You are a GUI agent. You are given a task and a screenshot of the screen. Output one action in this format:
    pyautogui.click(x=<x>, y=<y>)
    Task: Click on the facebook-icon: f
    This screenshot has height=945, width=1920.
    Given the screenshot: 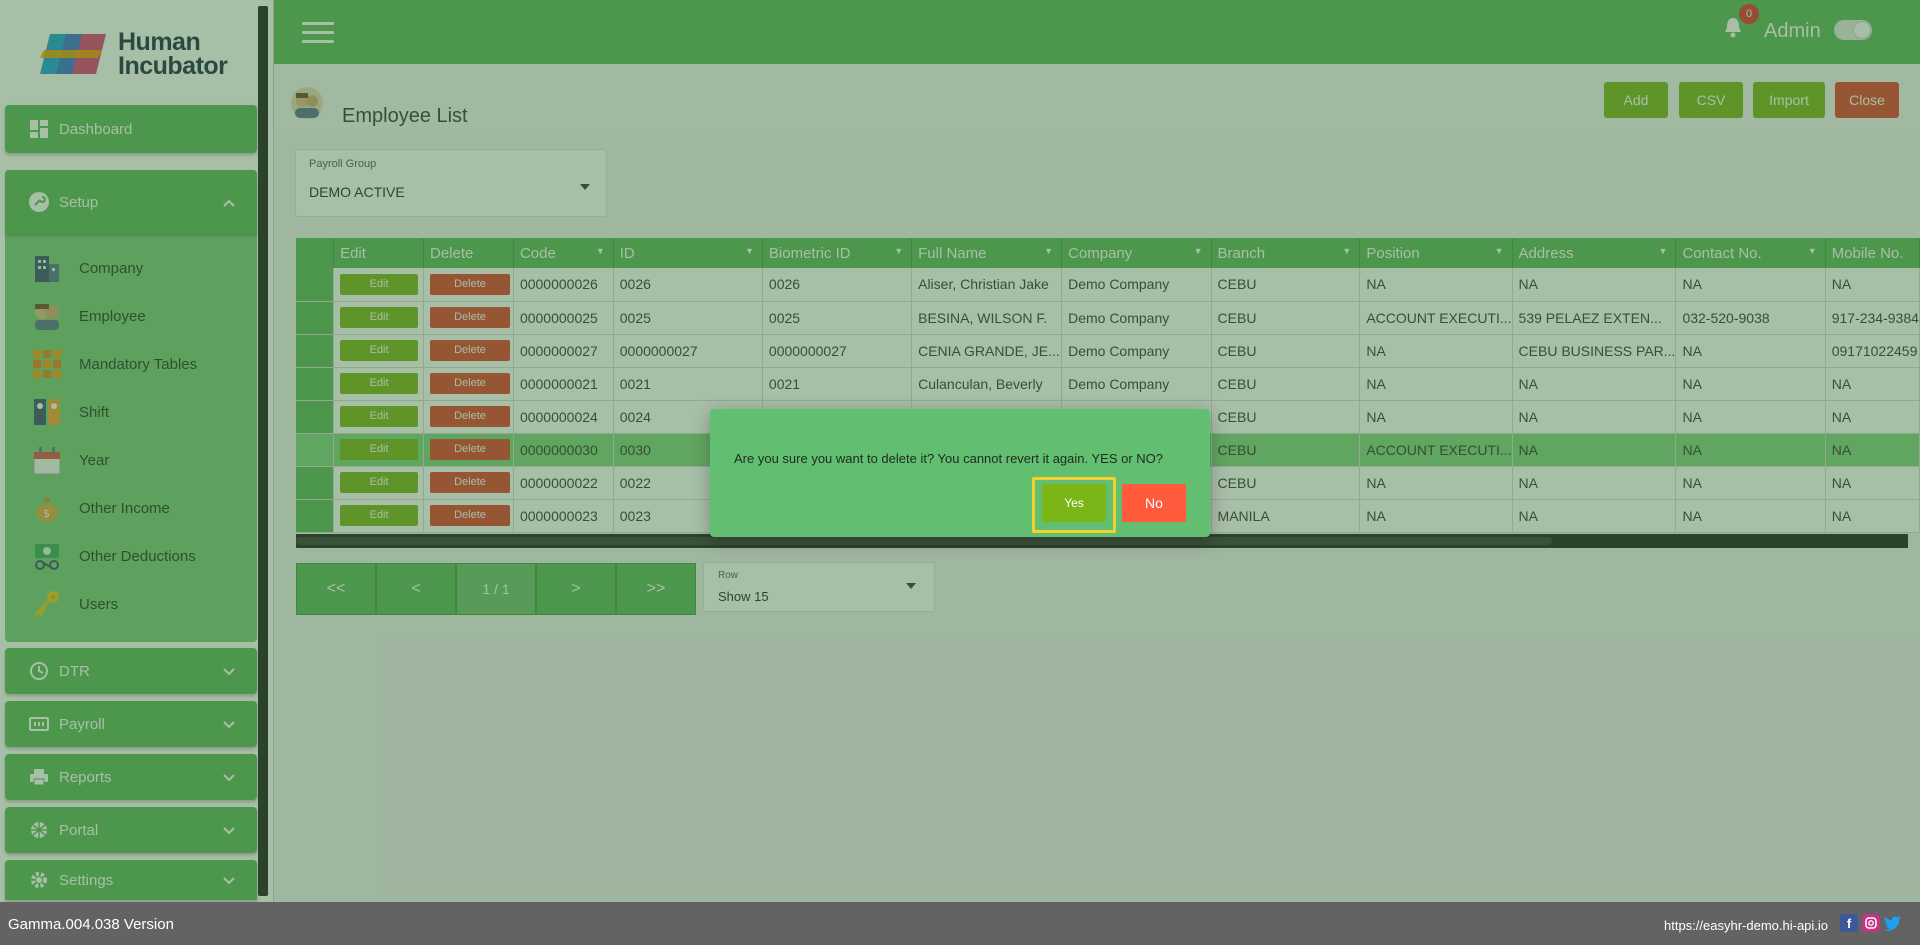 What is the action you would take?
    pyautogui.click(x=1849, y=923)
    